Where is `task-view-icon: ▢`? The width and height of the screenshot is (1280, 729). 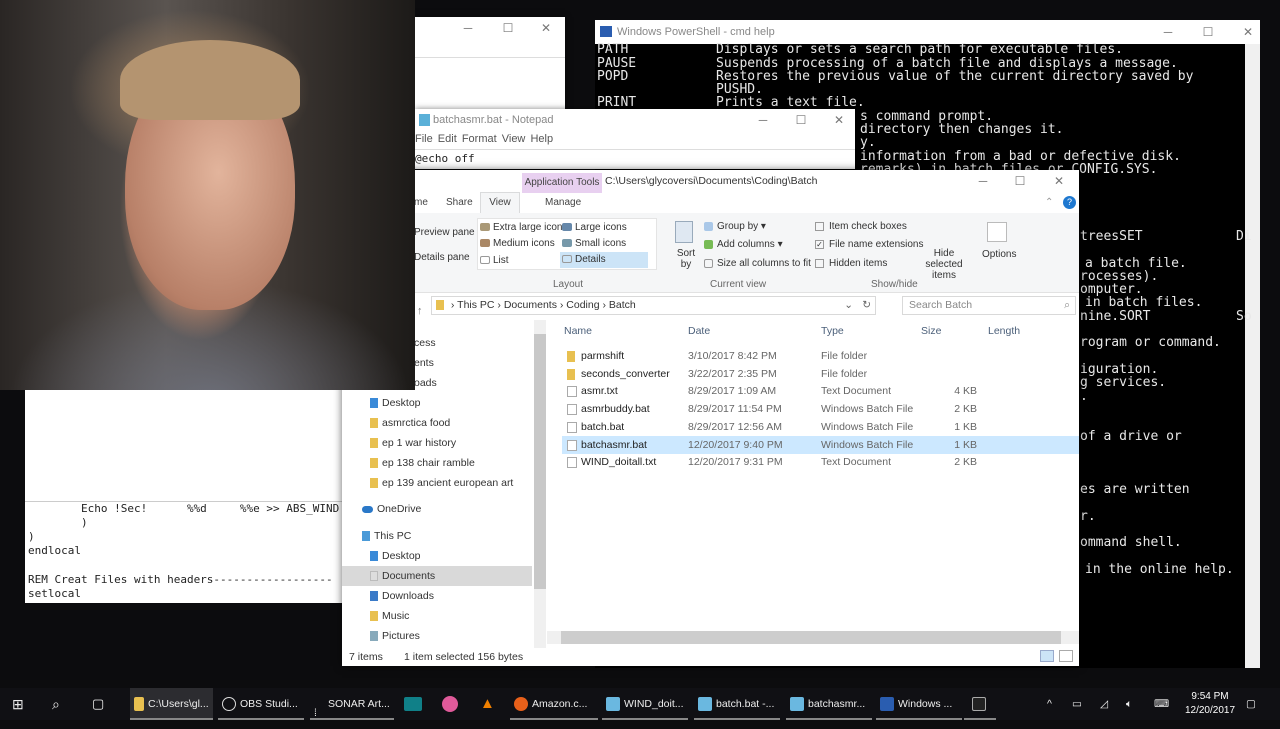
task-view-icon: ▢ is located at coordinates (98, 704).